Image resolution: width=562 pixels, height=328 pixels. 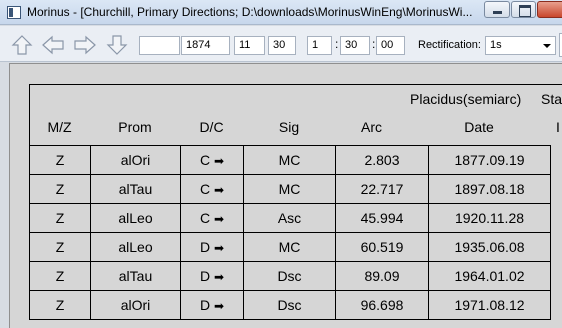 What do you see at coordinates (523, 9) in the screenshot?
I see `maximize-button` at bounding box center [523, 9].